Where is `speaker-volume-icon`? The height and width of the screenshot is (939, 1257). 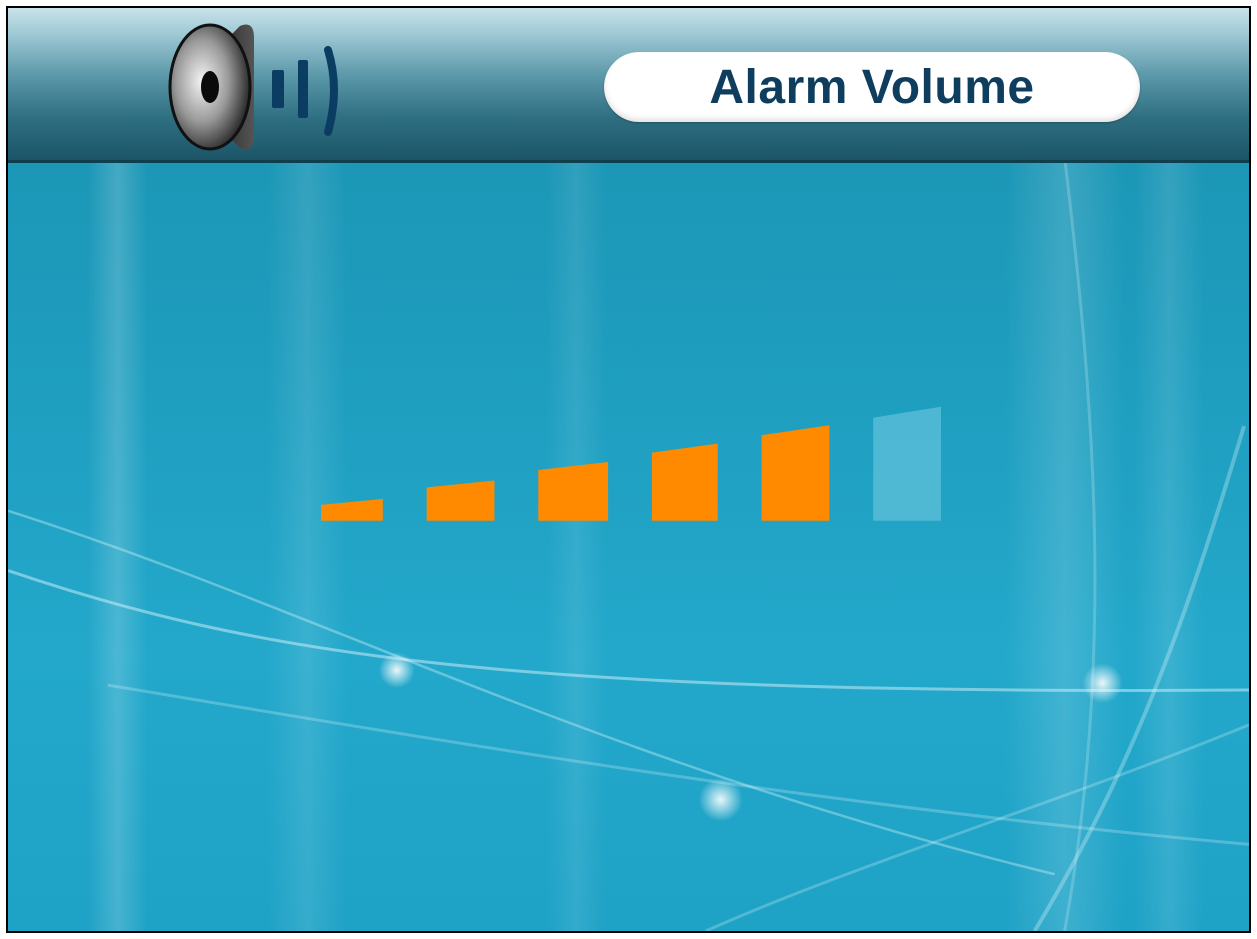
speaker-volume-icon is located at coordinates (258, 87).